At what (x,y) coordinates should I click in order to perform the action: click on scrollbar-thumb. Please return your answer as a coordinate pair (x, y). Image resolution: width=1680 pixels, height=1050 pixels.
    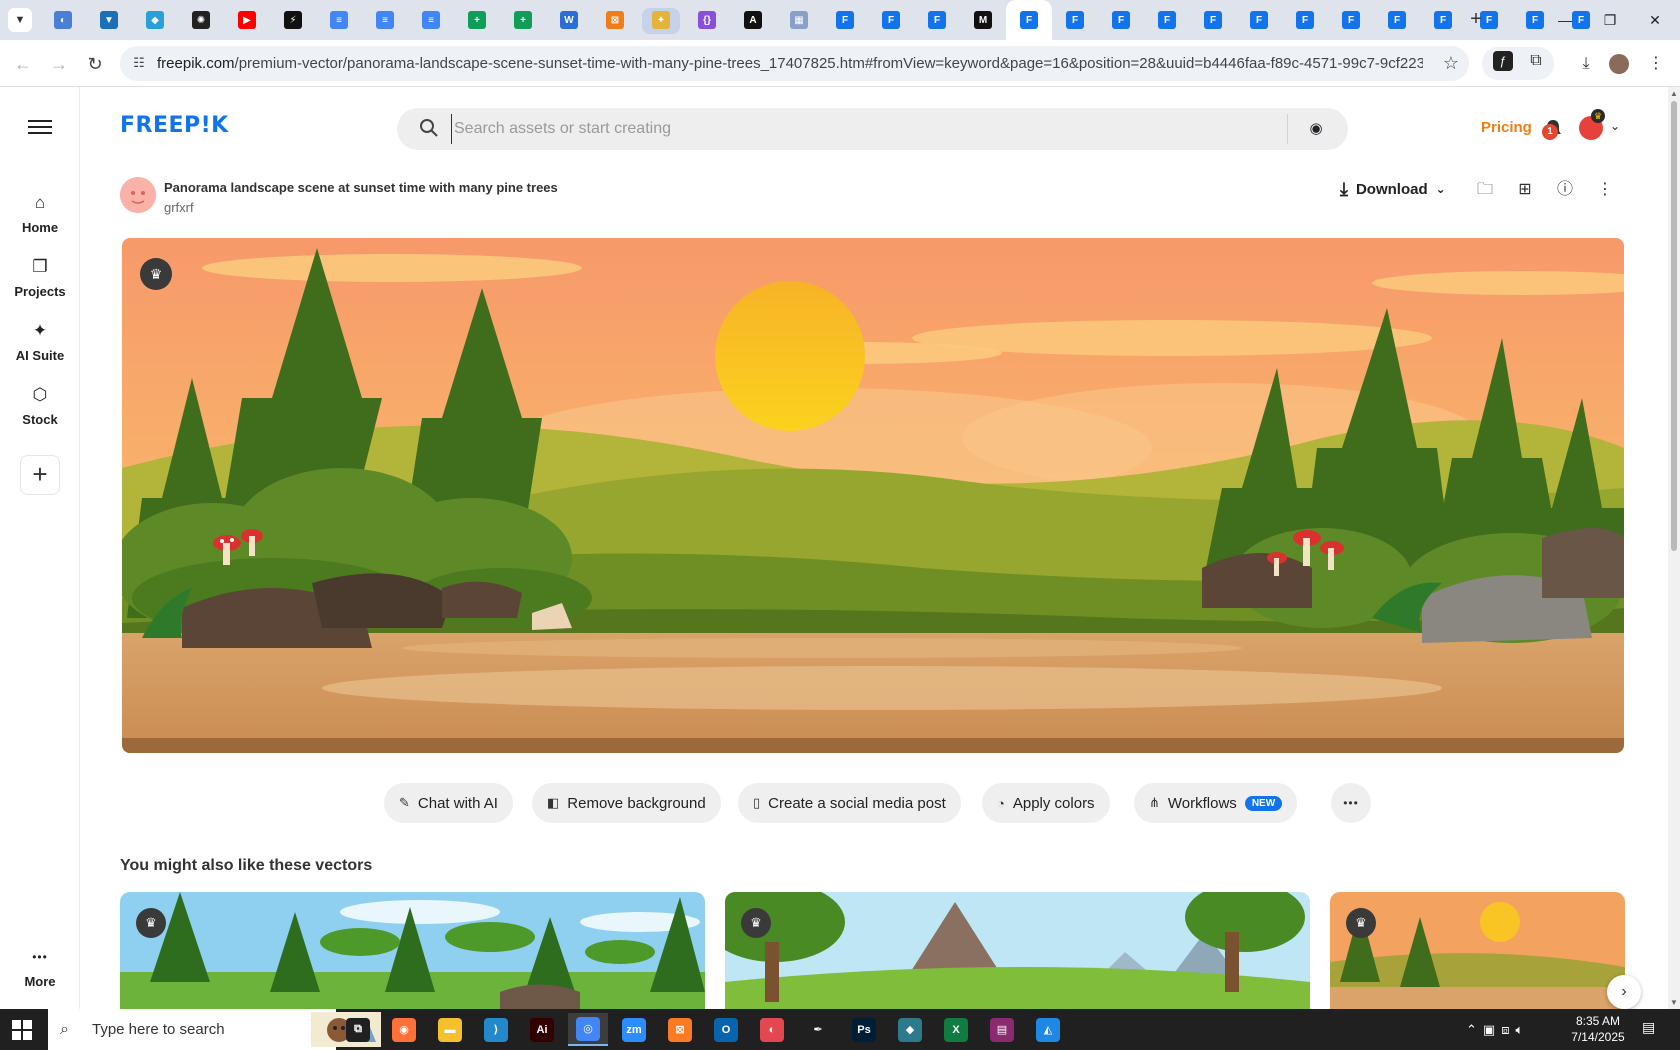
    Looking at the image, I should click on (1674, 326).